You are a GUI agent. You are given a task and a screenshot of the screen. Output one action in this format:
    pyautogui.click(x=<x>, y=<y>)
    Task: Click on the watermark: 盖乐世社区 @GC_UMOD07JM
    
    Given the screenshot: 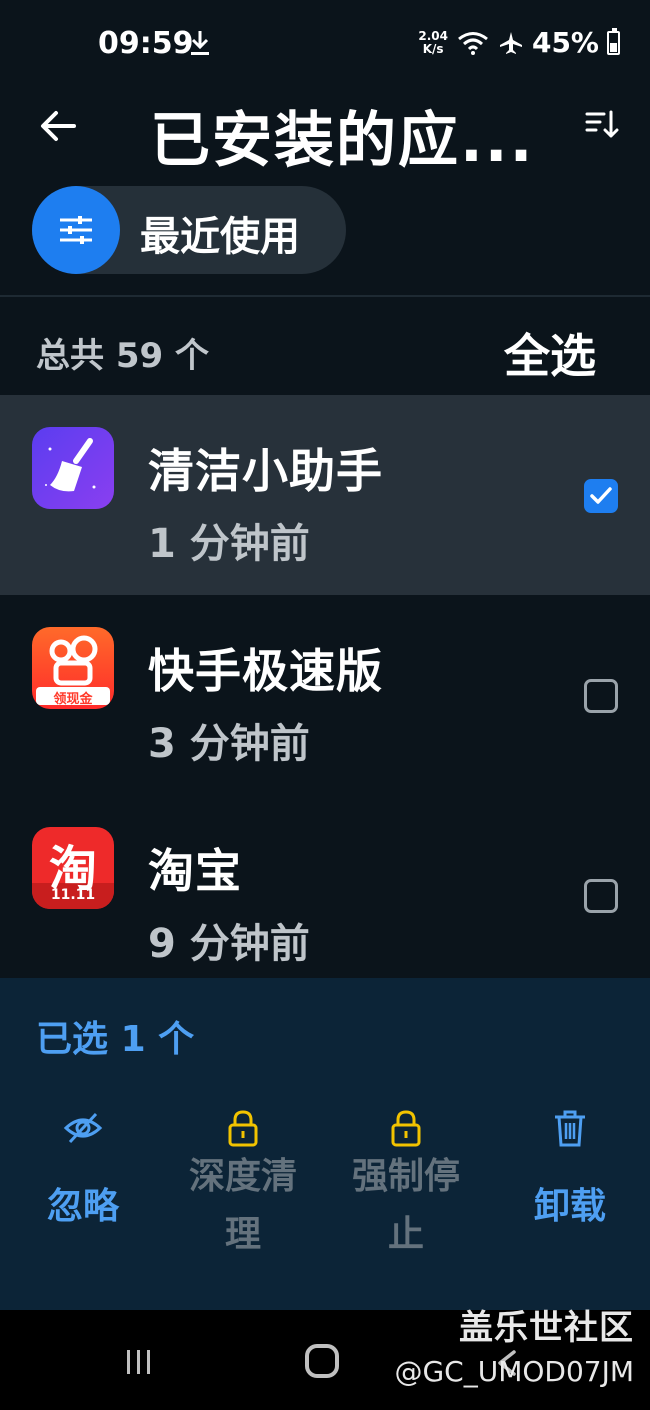 What is the action you would take?
    pyautogui.click(x=514, y=1348)
    